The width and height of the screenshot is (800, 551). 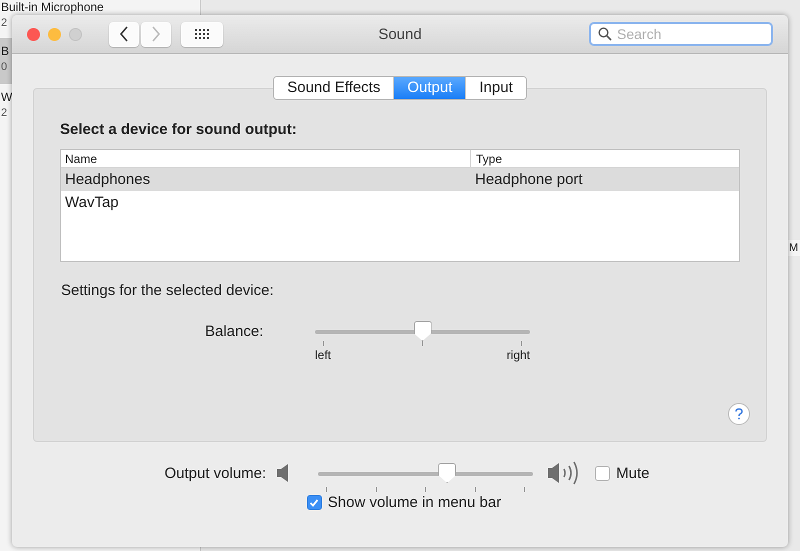 What do you see at coordinates (75, 34) in the screenshot?
I see `zoom-button` at bounding box center [75, 34].